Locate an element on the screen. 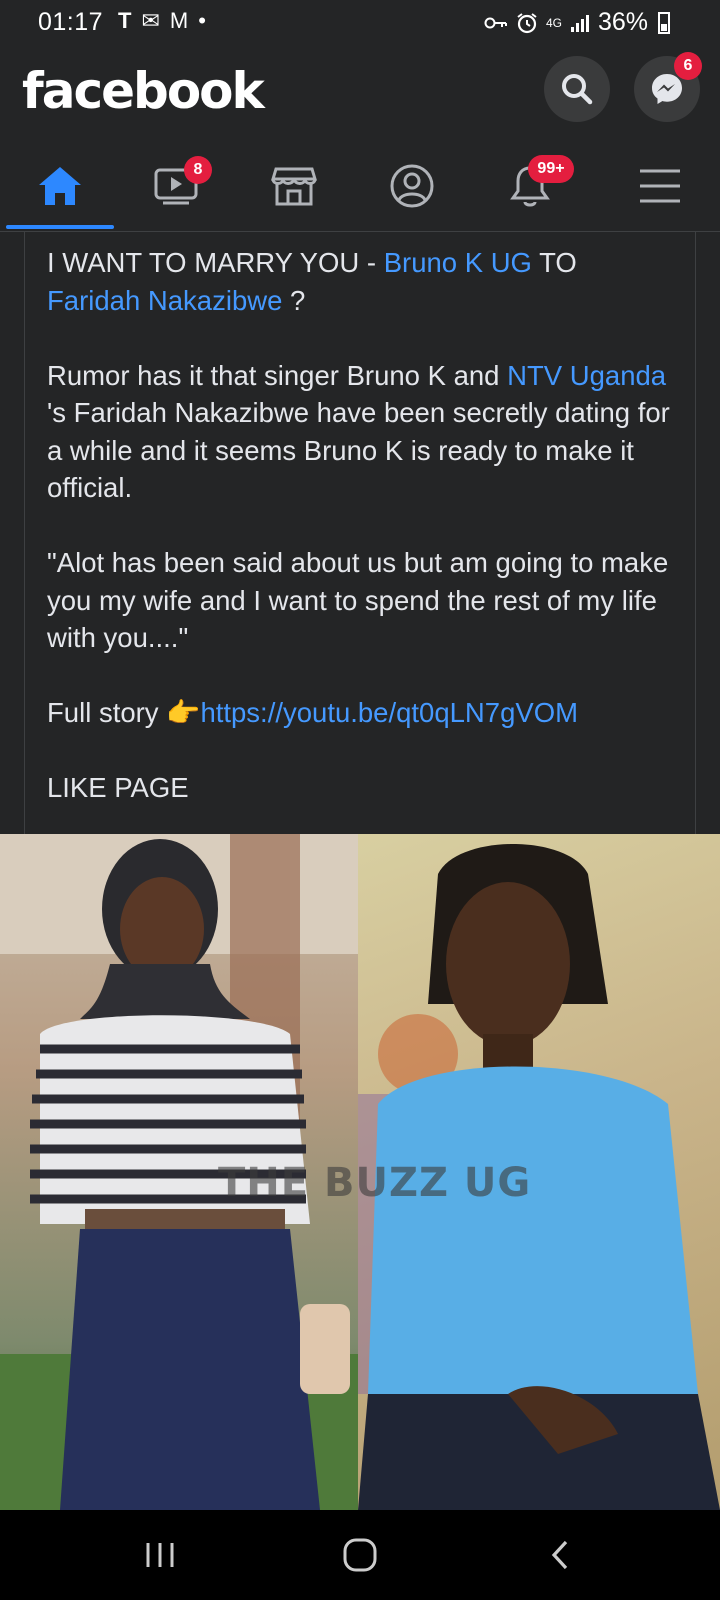 This screenshot has height=1600, width=720. t-notification-icon: T is located at coordinates (125, 20).